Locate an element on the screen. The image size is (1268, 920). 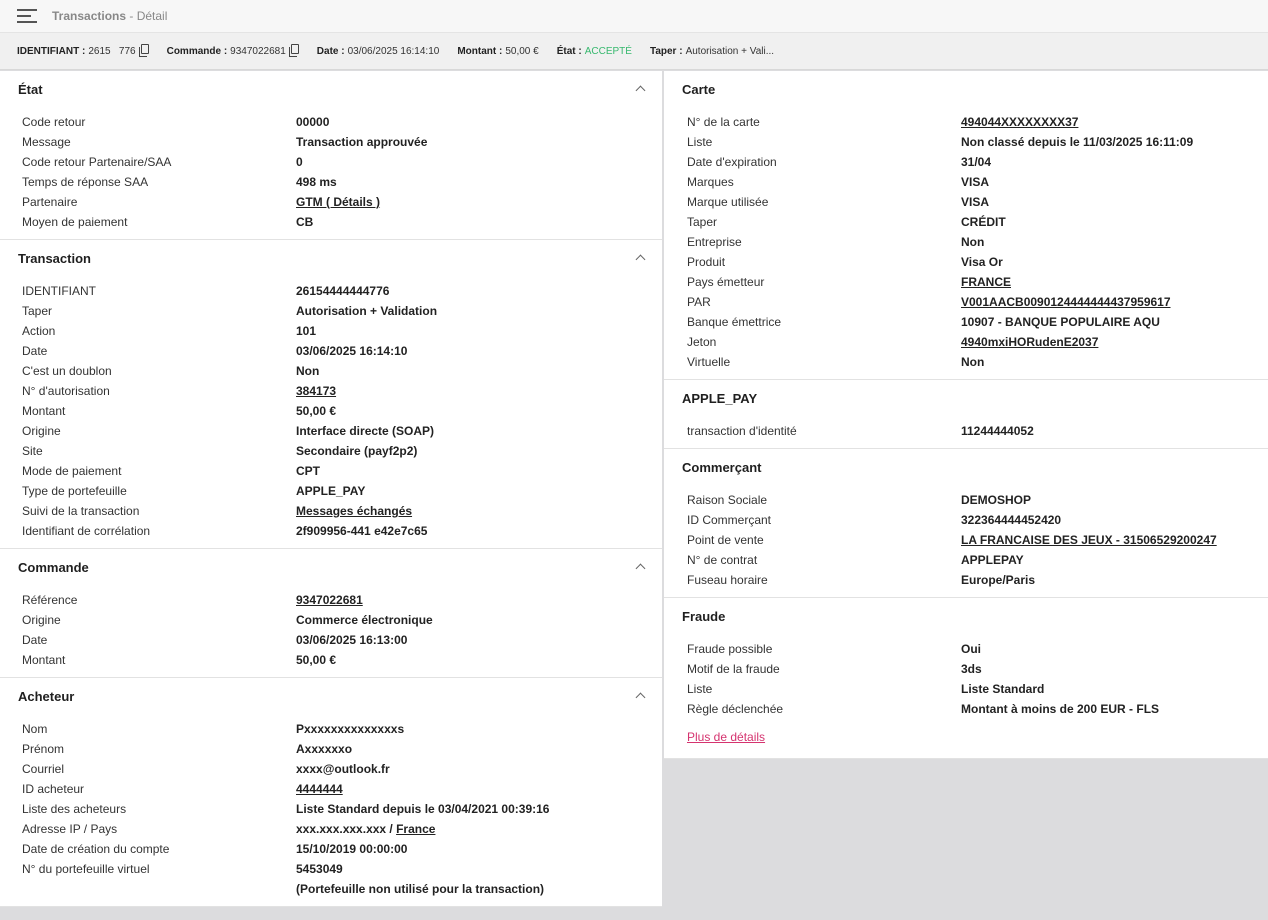
panel-header: Commande is located at coordinates (331, 567).